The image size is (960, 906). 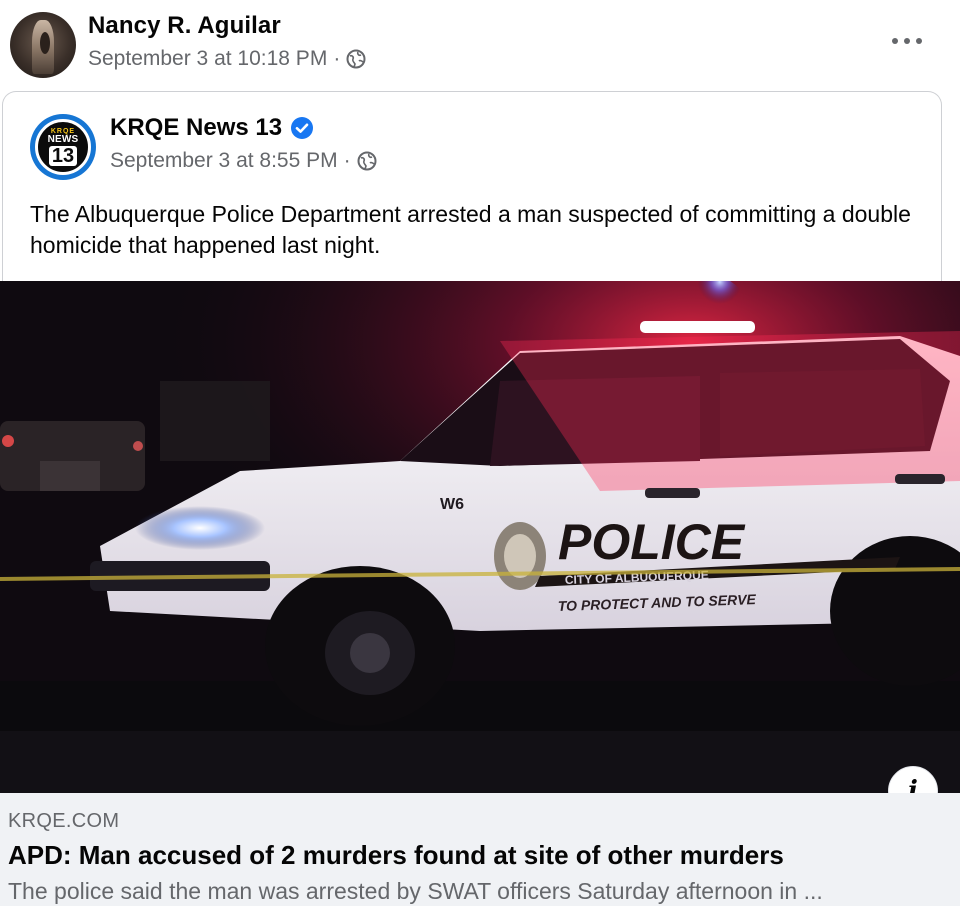 I want to click on post-timestamp: September 3 at 10:18 PM, so click(x=207, y=59).